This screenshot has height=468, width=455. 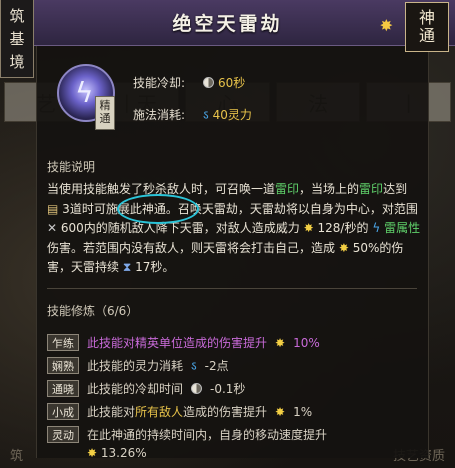 I want to click on bottom-left-label: 筑, so click(x=17, y=456).